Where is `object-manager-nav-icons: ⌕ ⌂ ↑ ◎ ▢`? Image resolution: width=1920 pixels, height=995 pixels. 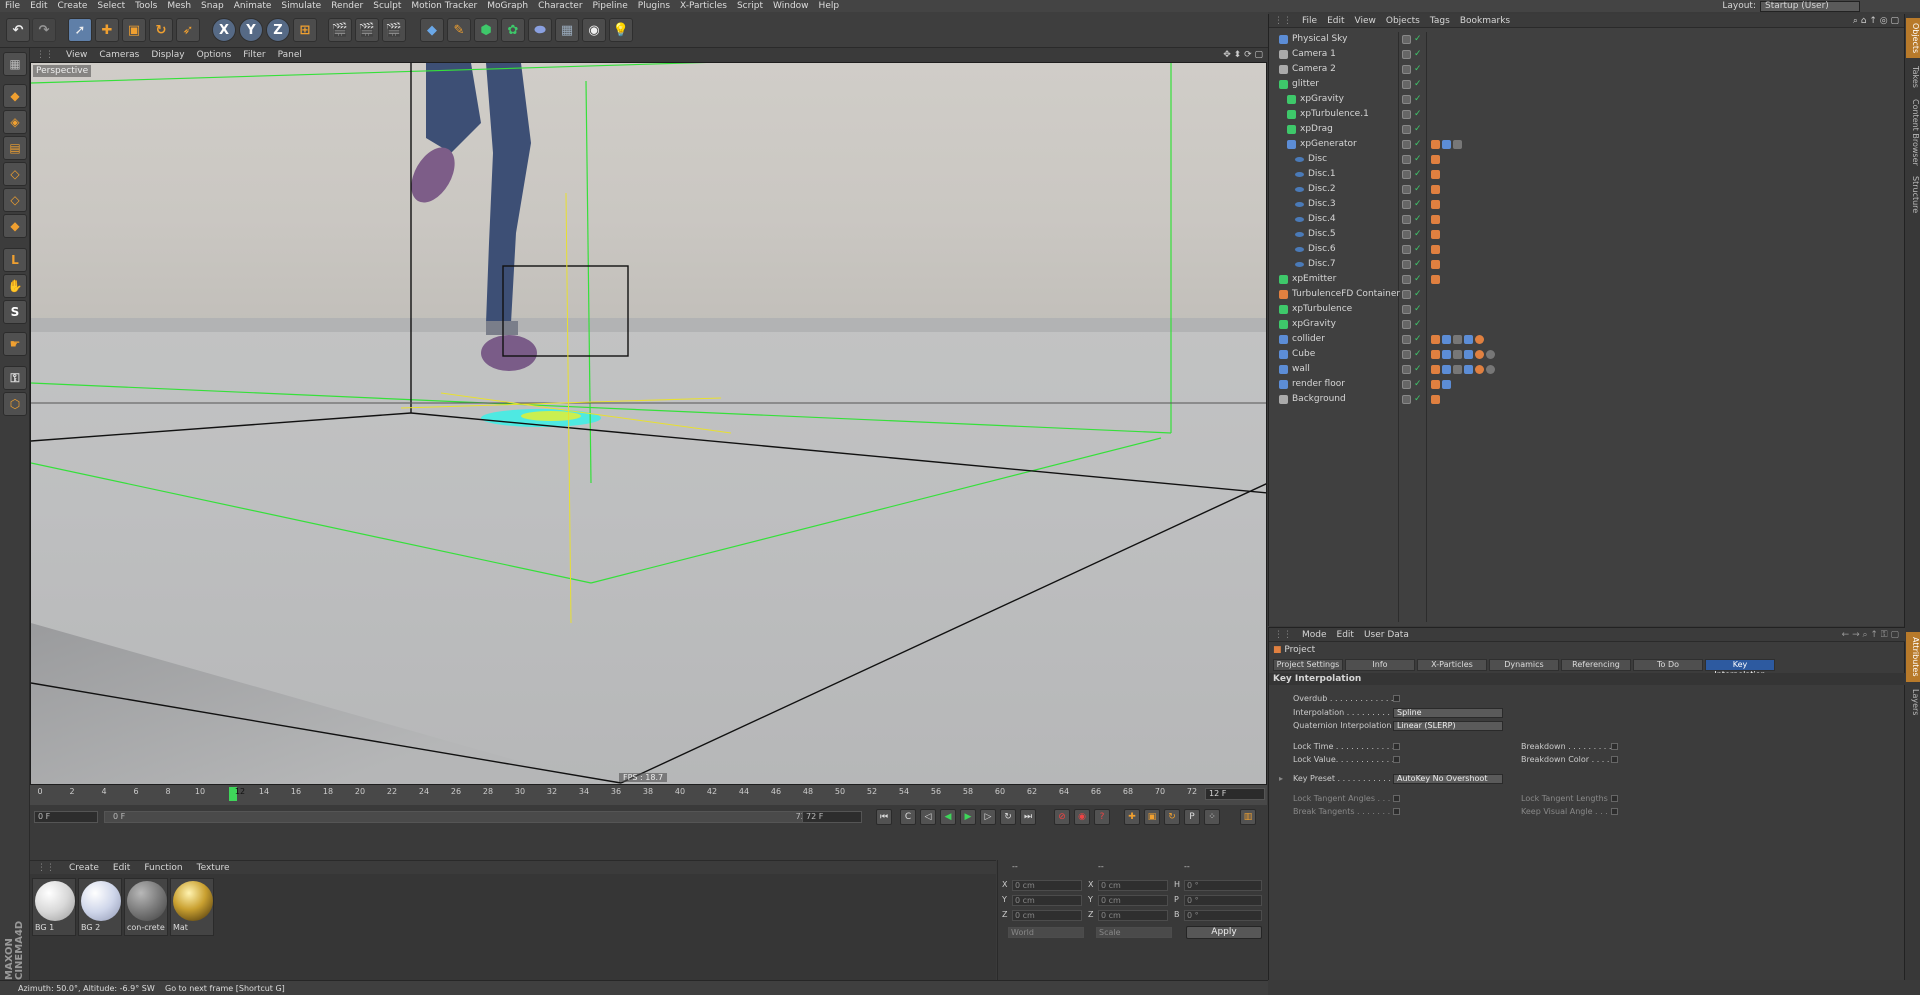 object-manager-nav-icons: ⌕ ⌂ ↑ ◎ ▢ is located at coordinates (1876, 21).